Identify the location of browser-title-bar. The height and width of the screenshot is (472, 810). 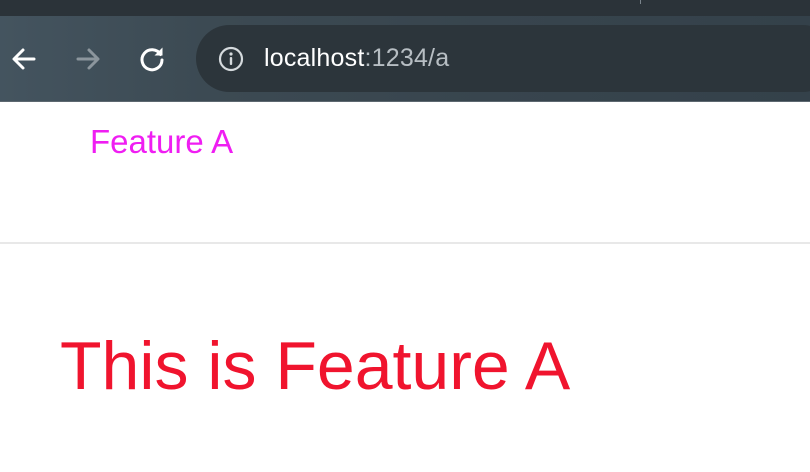
(405, 8).